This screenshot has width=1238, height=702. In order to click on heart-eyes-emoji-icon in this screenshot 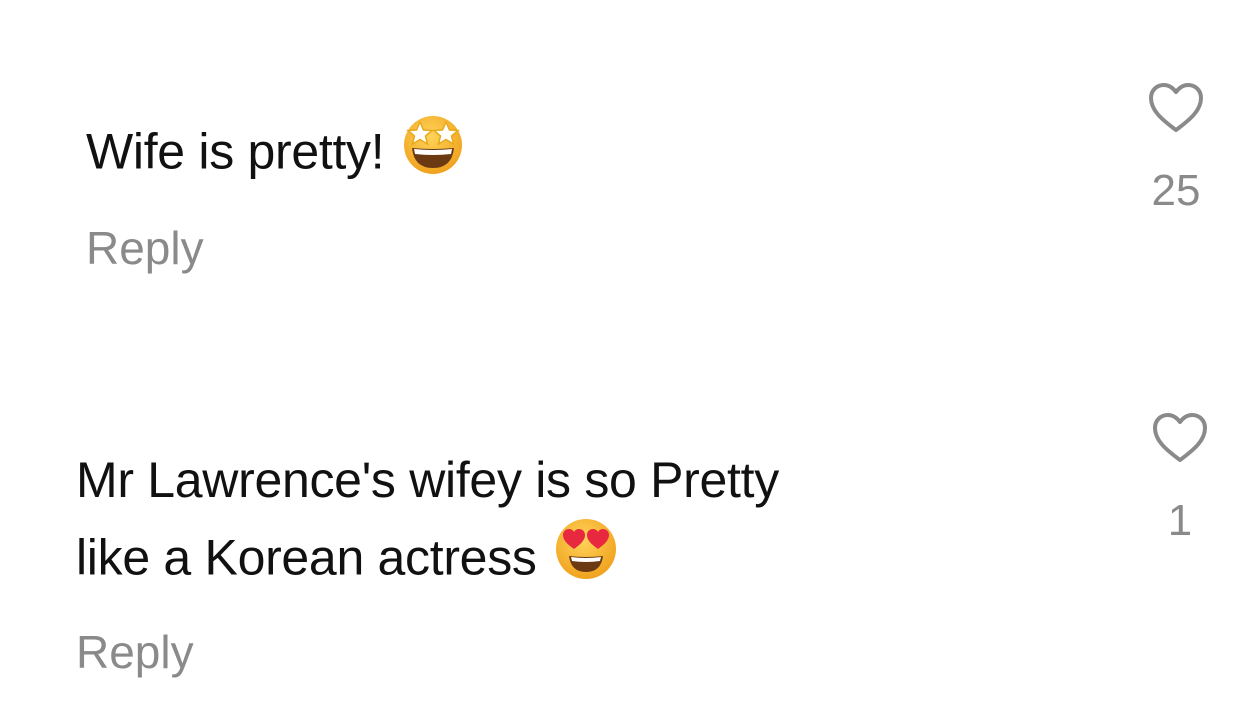, I will do `click(586, 557)`.